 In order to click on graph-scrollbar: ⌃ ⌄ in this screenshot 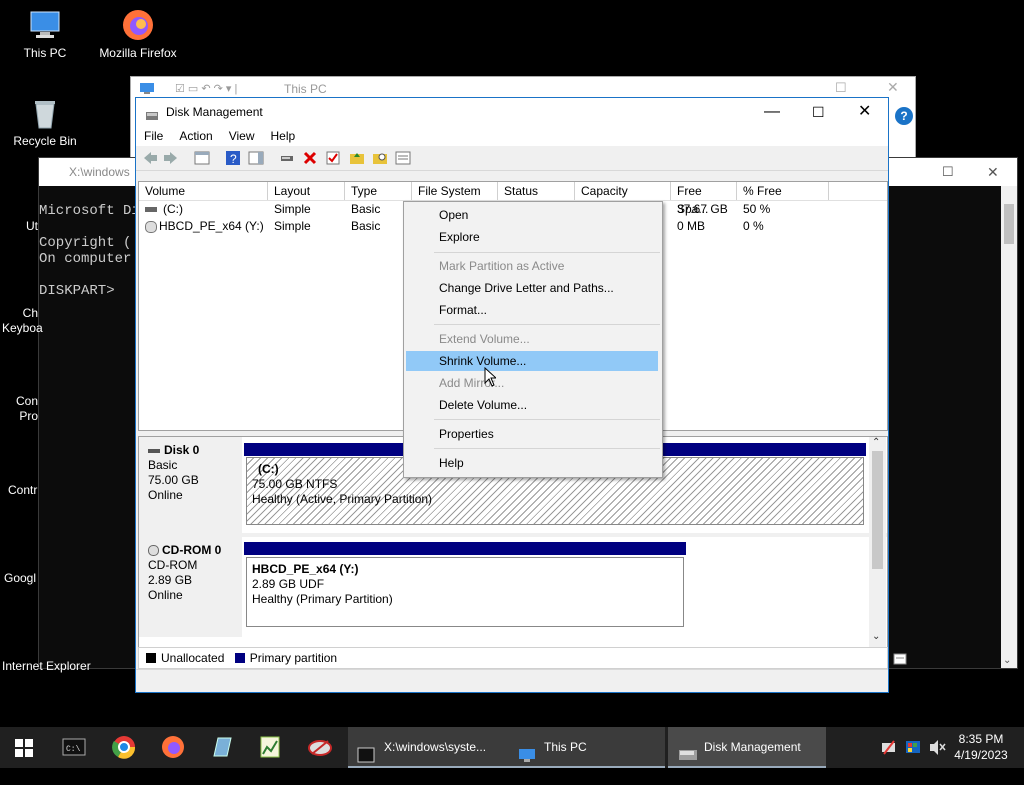, I will do `click(877, 542)`.